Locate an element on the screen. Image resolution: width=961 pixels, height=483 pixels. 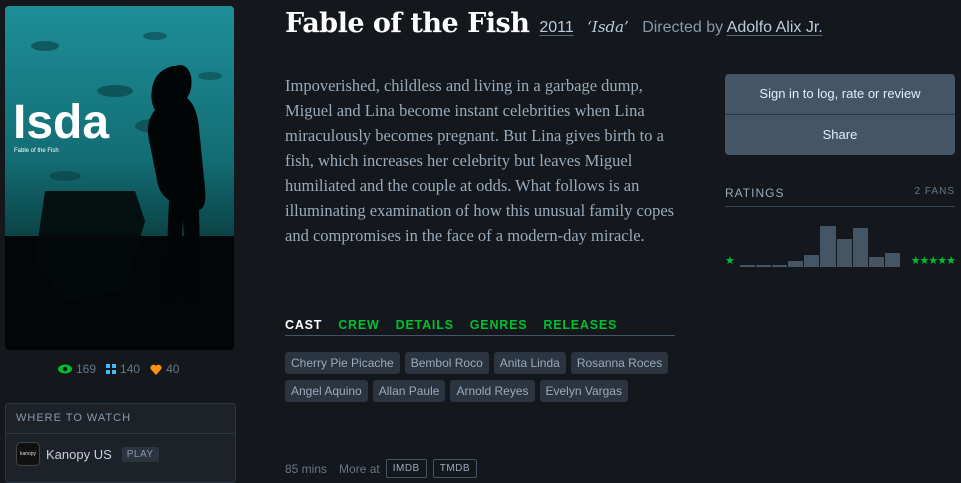
ratings-heading: RATINGS is located at coordinates (755, 193).